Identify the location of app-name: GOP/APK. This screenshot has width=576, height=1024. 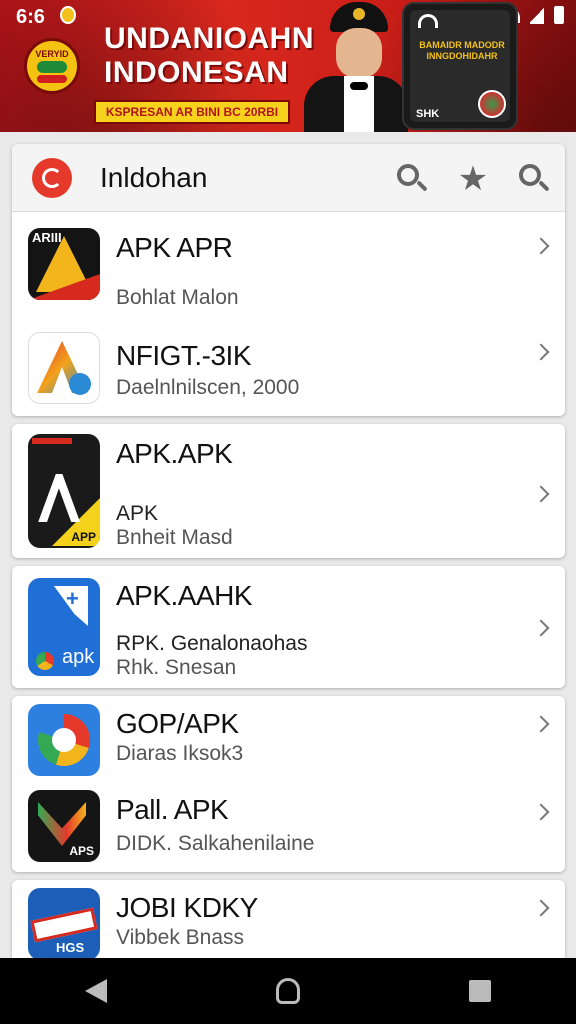
(177, 723).